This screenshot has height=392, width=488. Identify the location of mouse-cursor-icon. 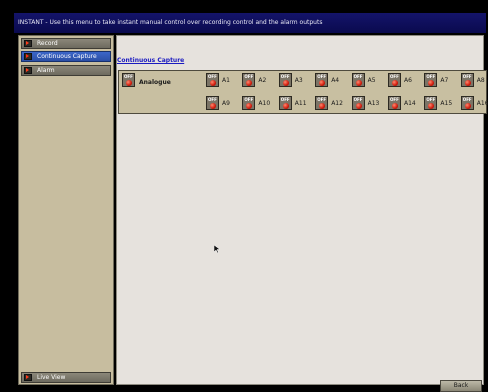
(217, 249).